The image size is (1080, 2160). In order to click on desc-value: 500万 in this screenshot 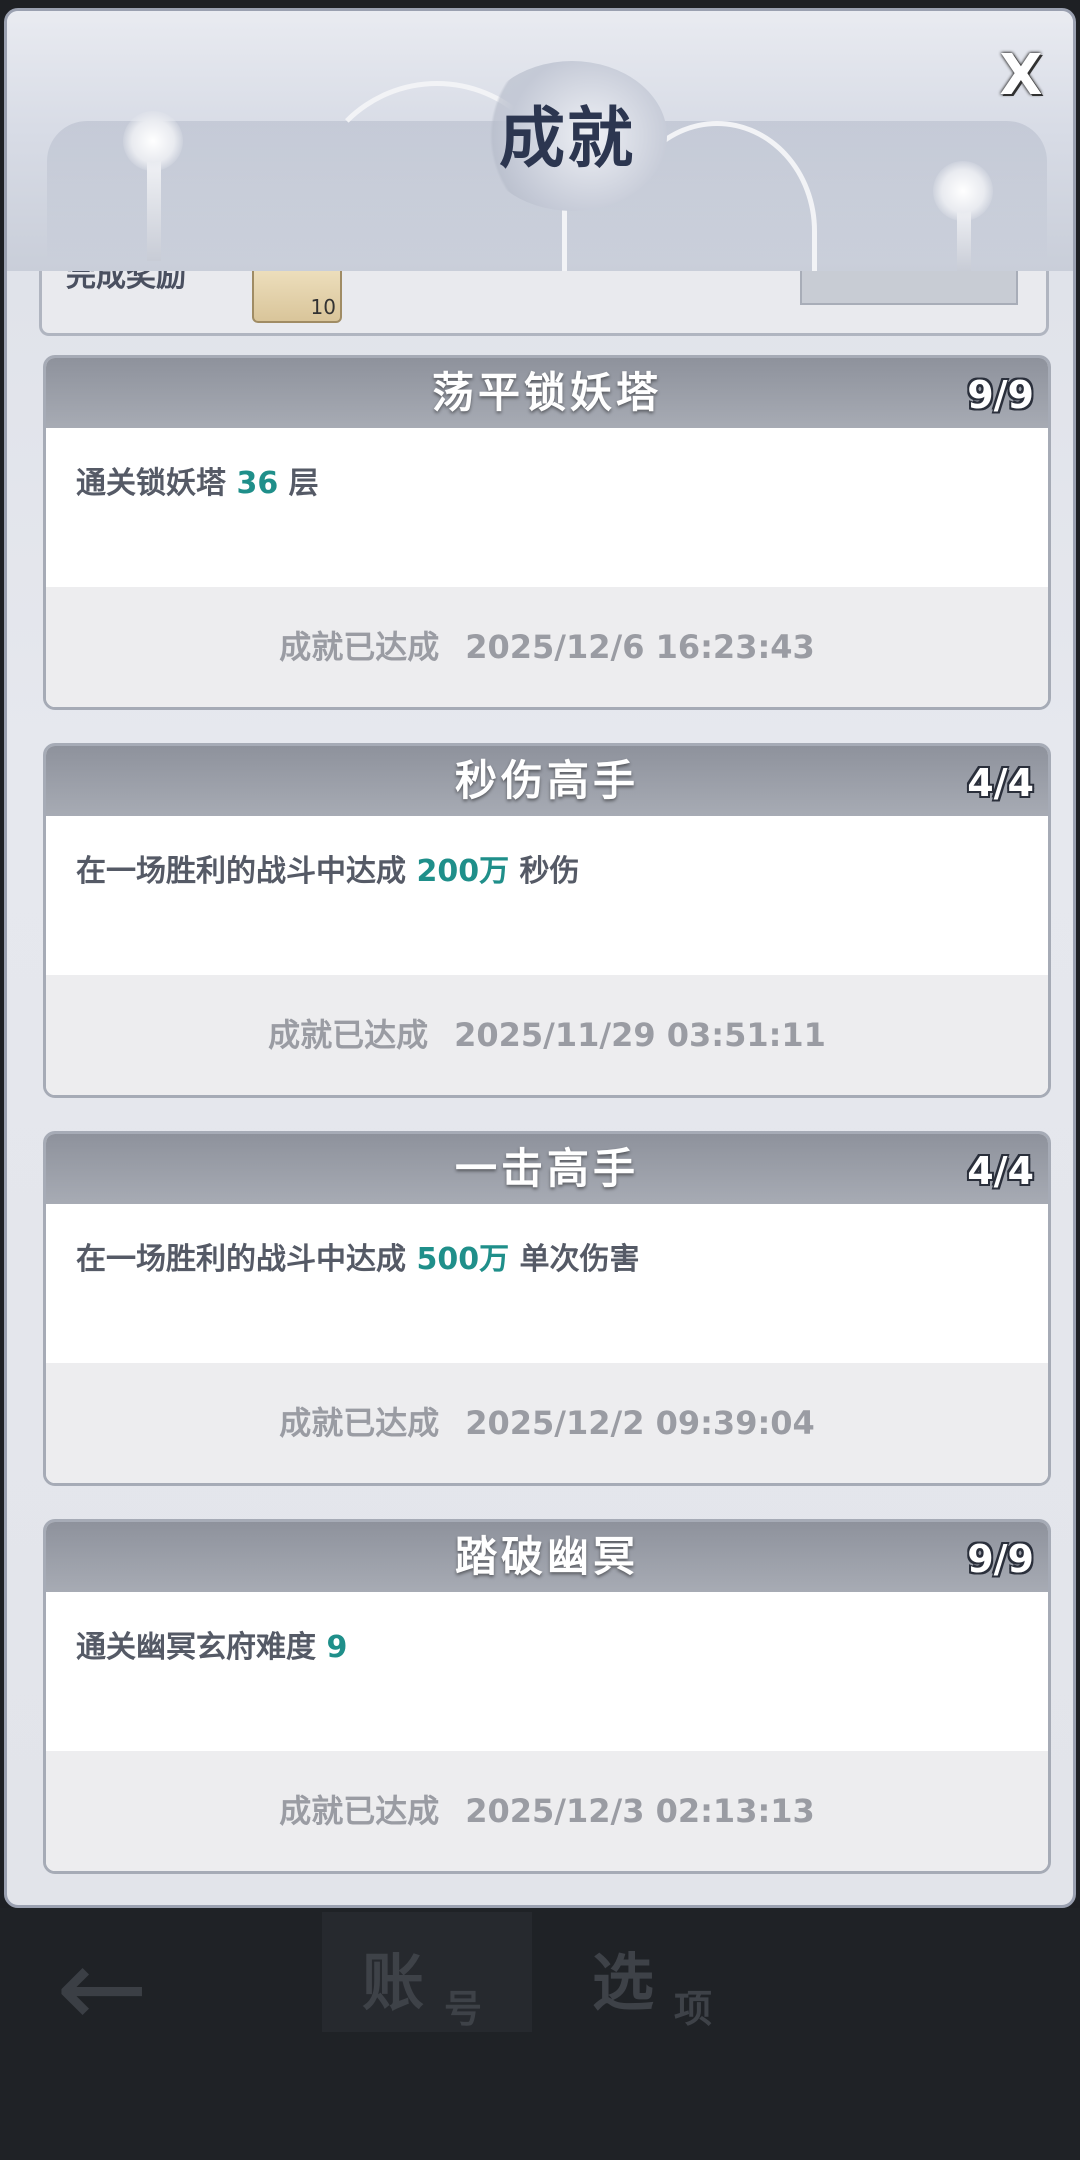, I will do `click(463, 1259)`.